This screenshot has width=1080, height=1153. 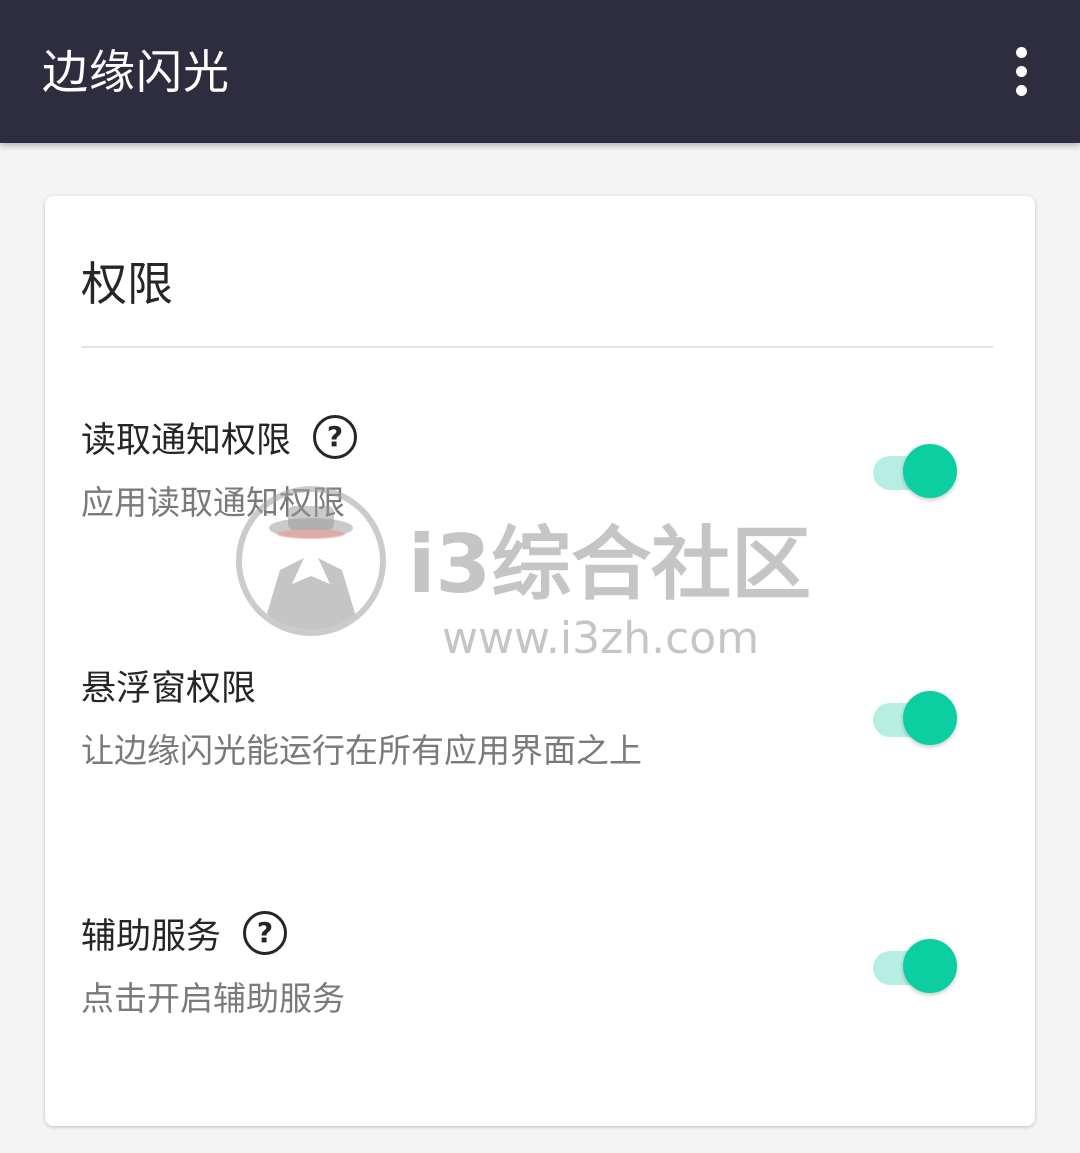 I want to click on card-title: 权限, so click(x=127, y=284).